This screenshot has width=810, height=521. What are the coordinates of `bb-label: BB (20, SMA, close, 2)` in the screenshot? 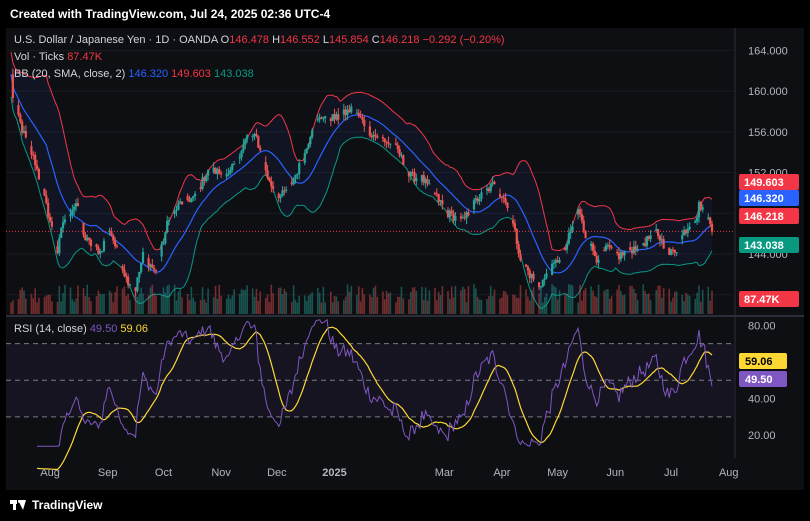 It's located at (69, 74).